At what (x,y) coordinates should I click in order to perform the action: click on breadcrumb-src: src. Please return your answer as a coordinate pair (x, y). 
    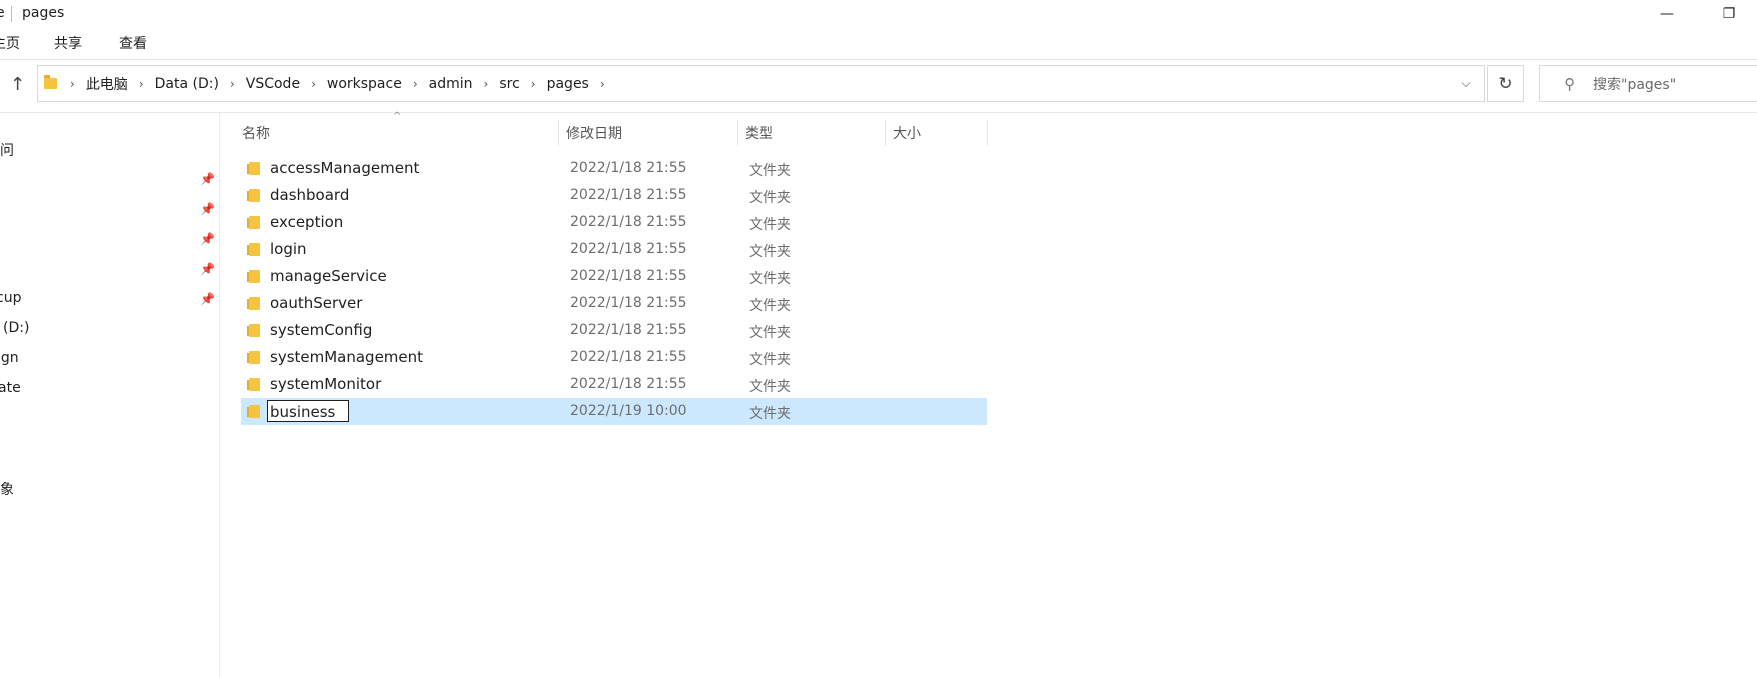
    Looking at the image, I should click on (509, 84).